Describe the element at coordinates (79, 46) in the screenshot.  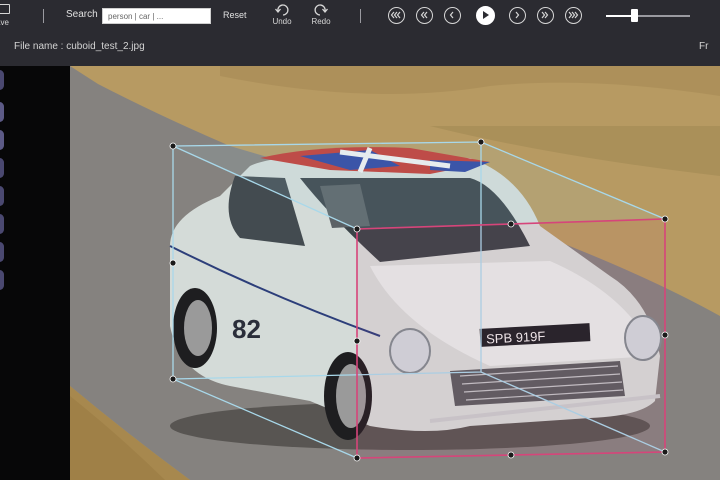
I see `file-name-label: File name : cuboid_test_2.jpg` at that location.